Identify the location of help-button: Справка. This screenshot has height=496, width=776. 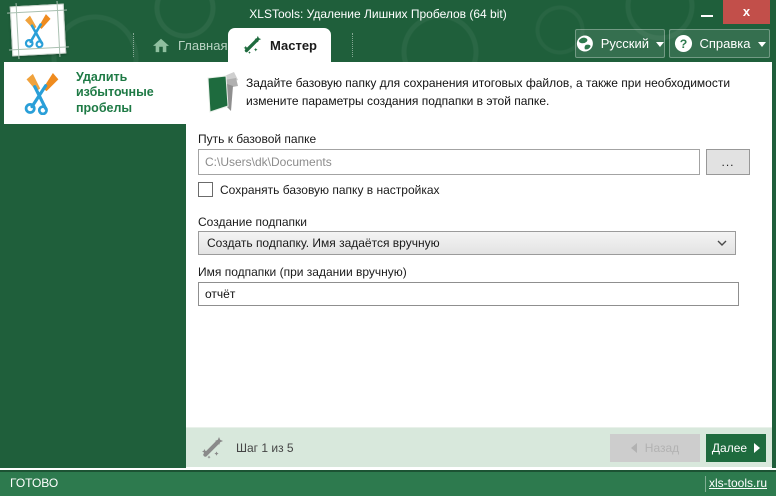
(719, 43).